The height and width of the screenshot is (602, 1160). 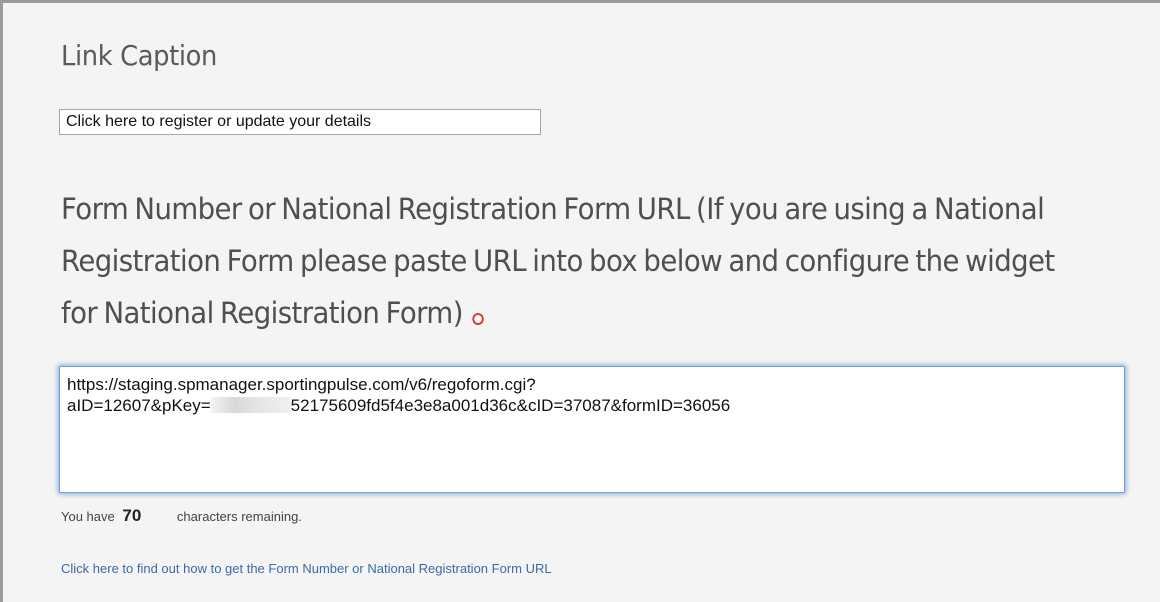 What do you see at coordinates (132, 515) in the screenshot?
I see `remaining-count: 70` at bounding box center [132, 515].